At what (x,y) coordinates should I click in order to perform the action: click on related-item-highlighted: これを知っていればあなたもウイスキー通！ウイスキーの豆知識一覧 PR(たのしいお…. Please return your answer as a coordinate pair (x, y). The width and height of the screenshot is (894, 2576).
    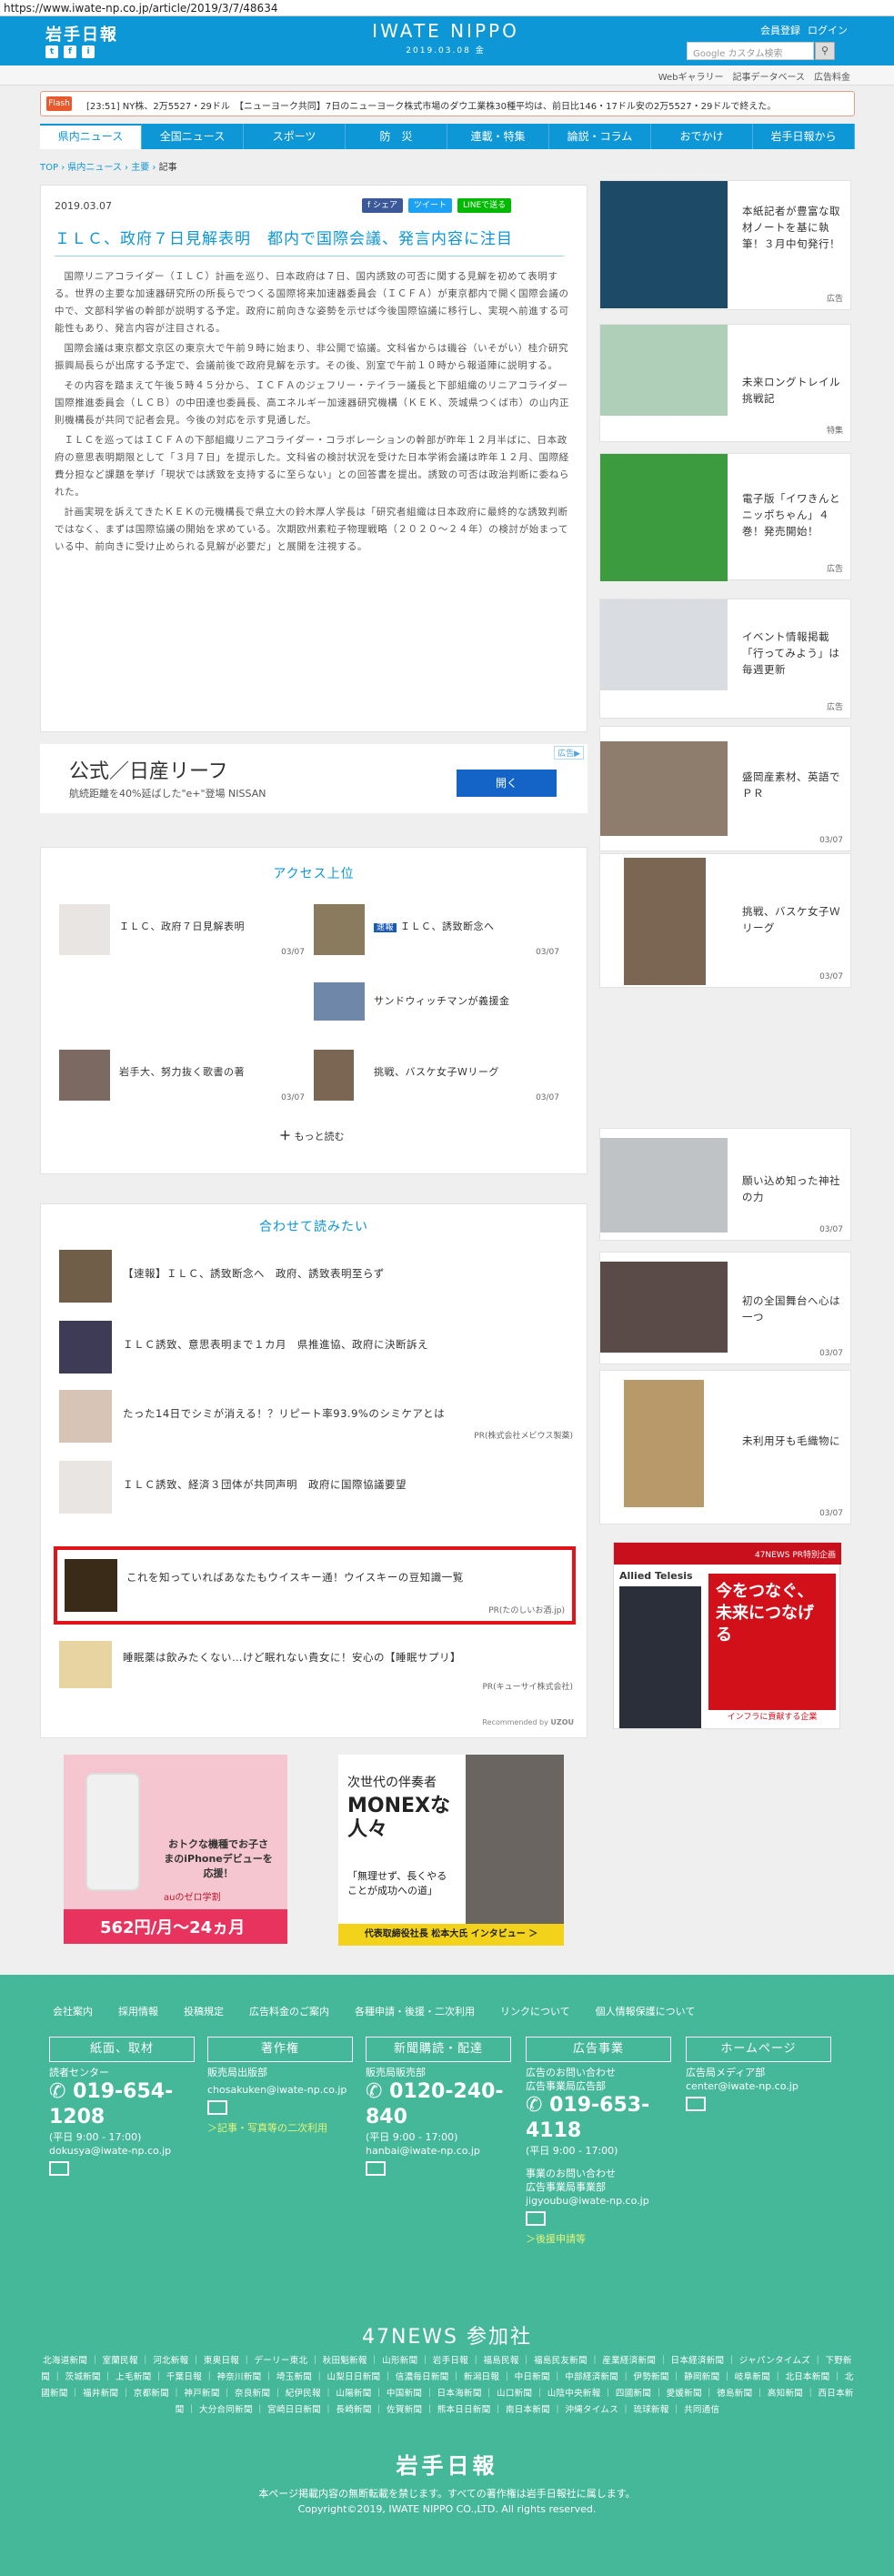
    Looking at the image, I should click on (315, 1585).